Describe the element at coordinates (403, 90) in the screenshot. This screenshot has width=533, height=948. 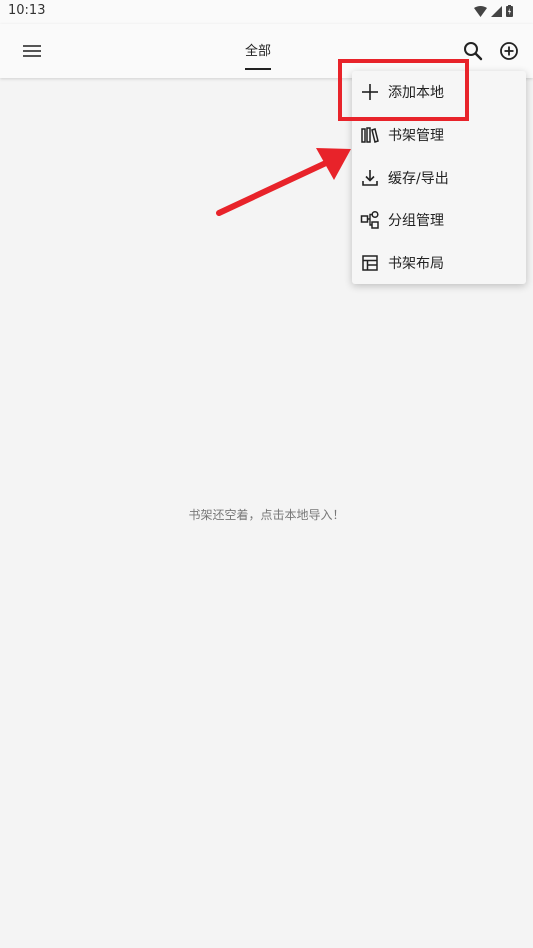
I see `annotation-highlight-box` at that location.